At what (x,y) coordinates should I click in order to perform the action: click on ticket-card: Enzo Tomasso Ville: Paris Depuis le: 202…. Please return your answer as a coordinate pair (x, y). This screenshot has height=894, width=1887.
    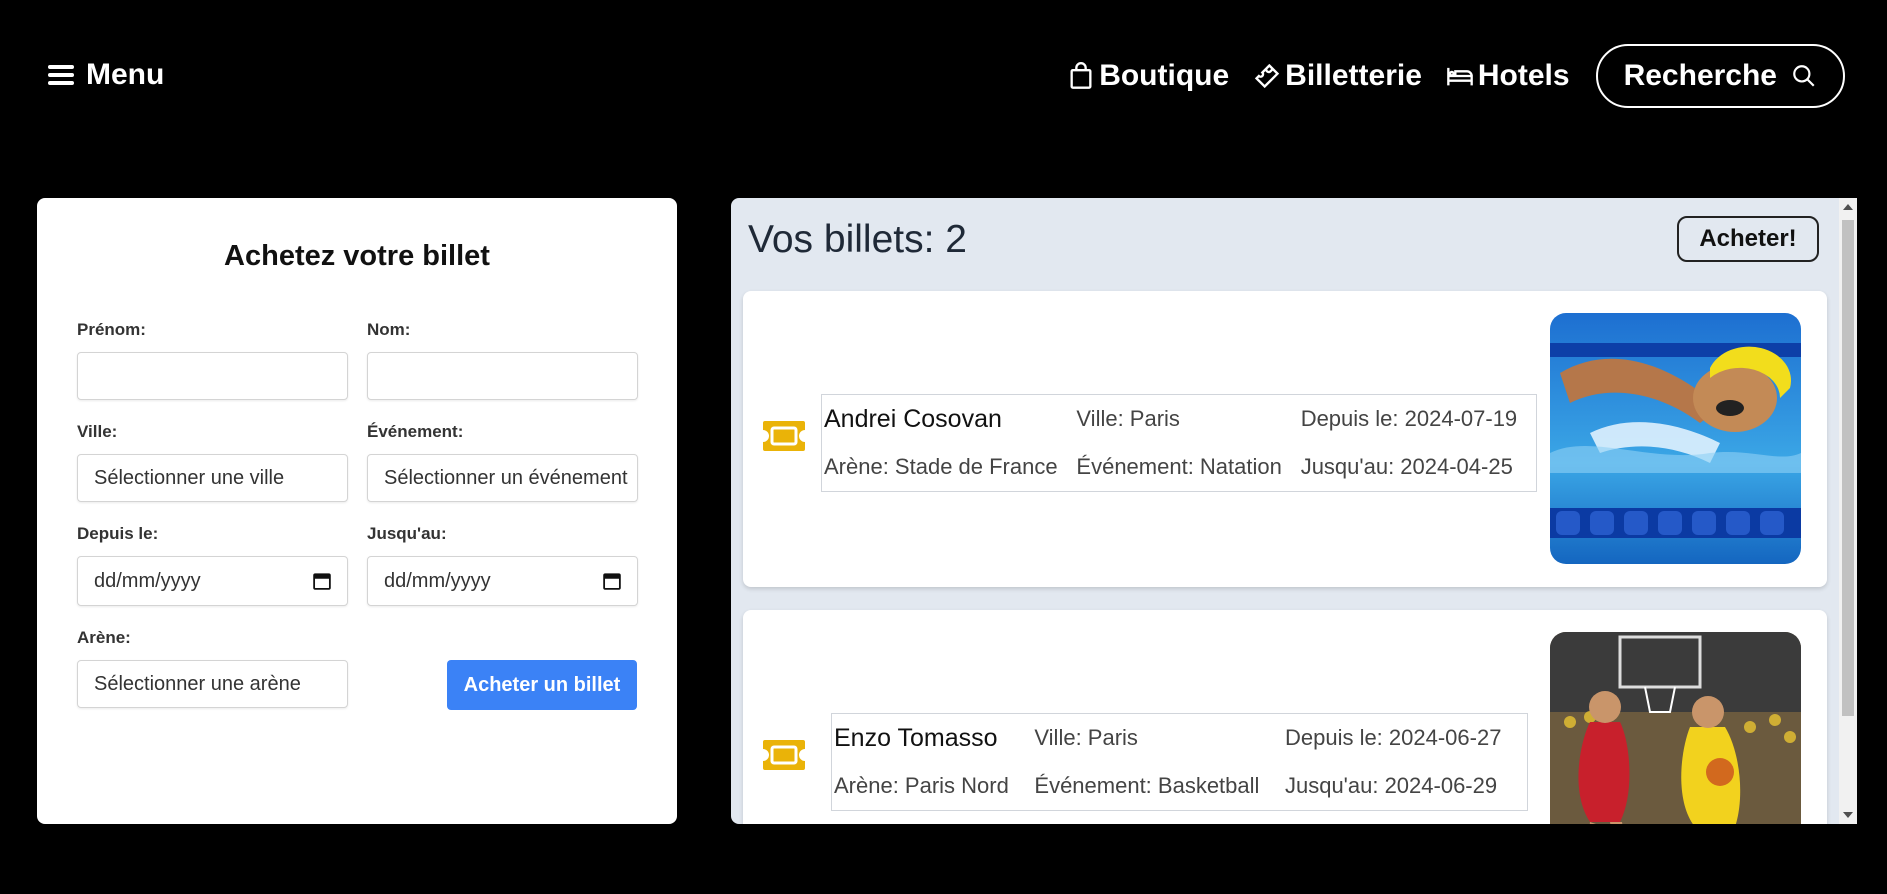
    Looking at the image, I should click on (1285, 717).